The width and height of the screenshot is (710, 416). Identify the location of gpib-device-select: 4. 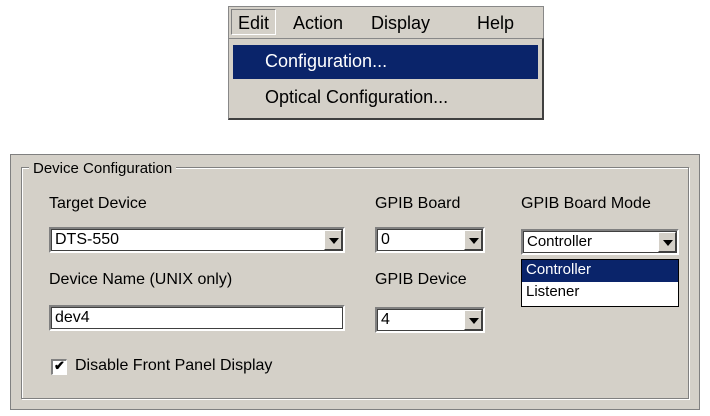
(430, 320).